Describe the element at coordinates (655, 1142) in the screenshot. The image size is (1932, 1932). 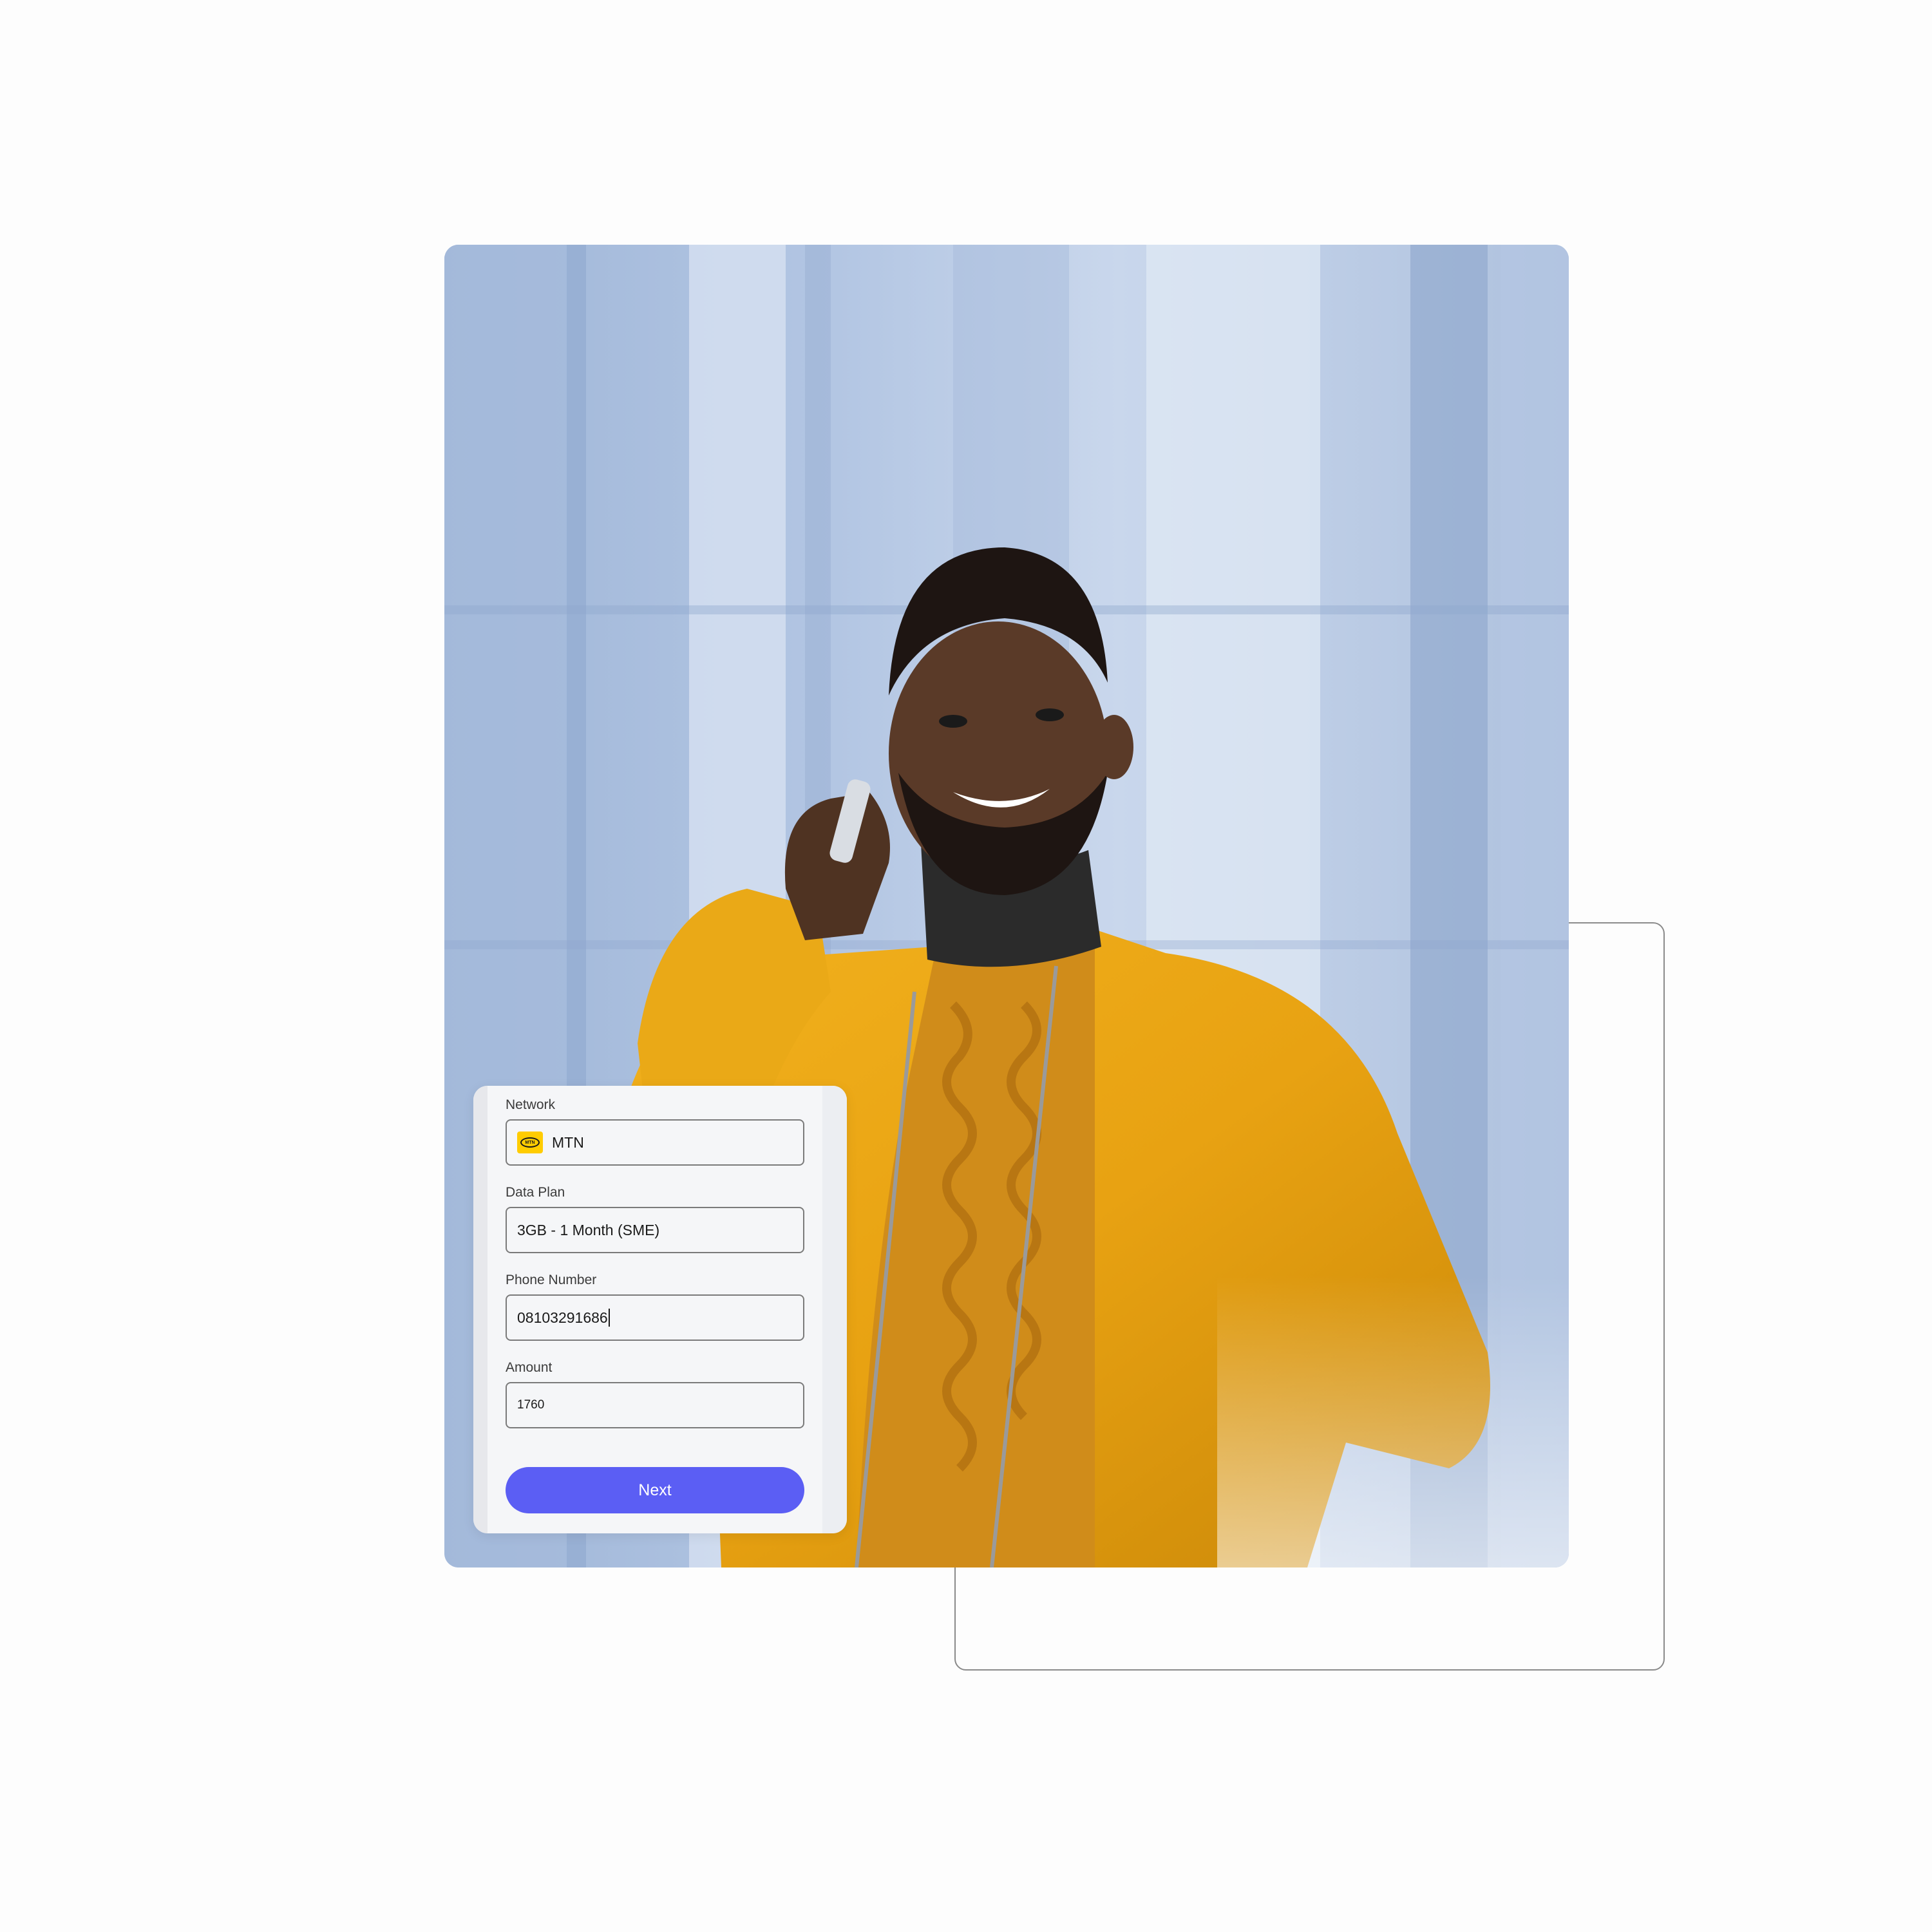
I see `network-select: MTN MTN` at that location.